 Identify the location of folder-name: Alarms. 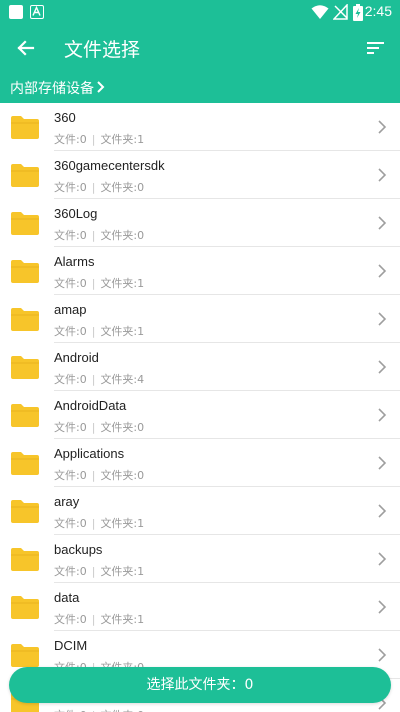
(74, 261).